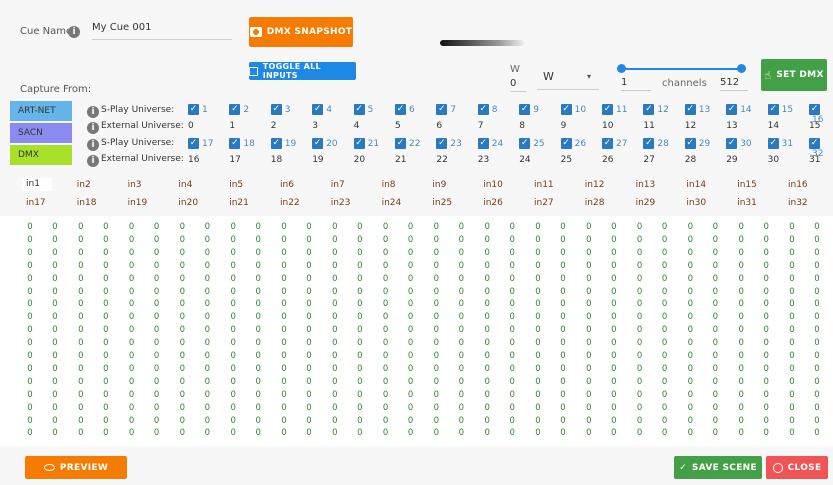 The image size is (833, 485). What do you see at coordinates (614, 109) in the screenshot?
I see `splay-universe-checkbox: ✓ 11` at bounding box center [614, 109].